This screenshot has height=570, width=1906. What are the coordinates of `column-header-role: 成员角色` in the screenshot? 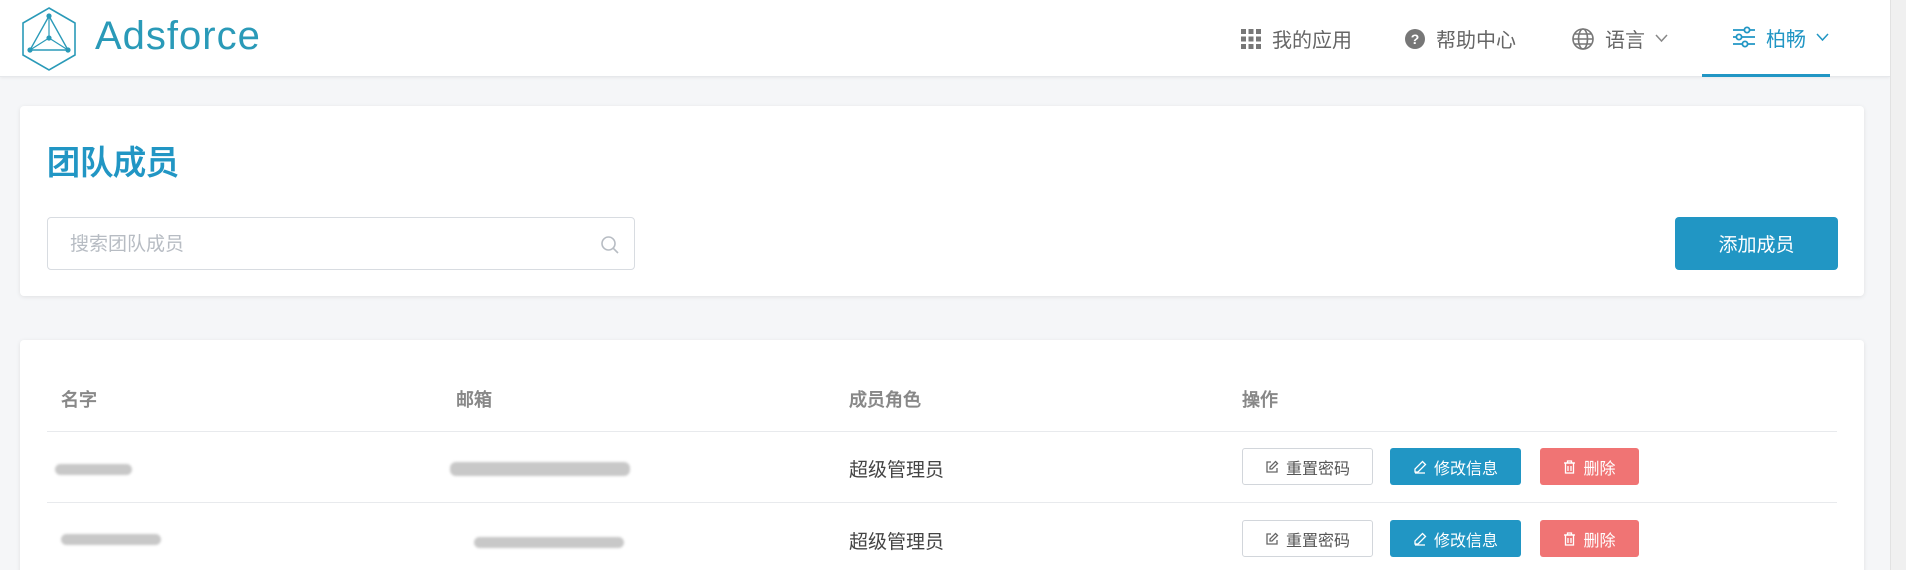 It's located at (885, 400).